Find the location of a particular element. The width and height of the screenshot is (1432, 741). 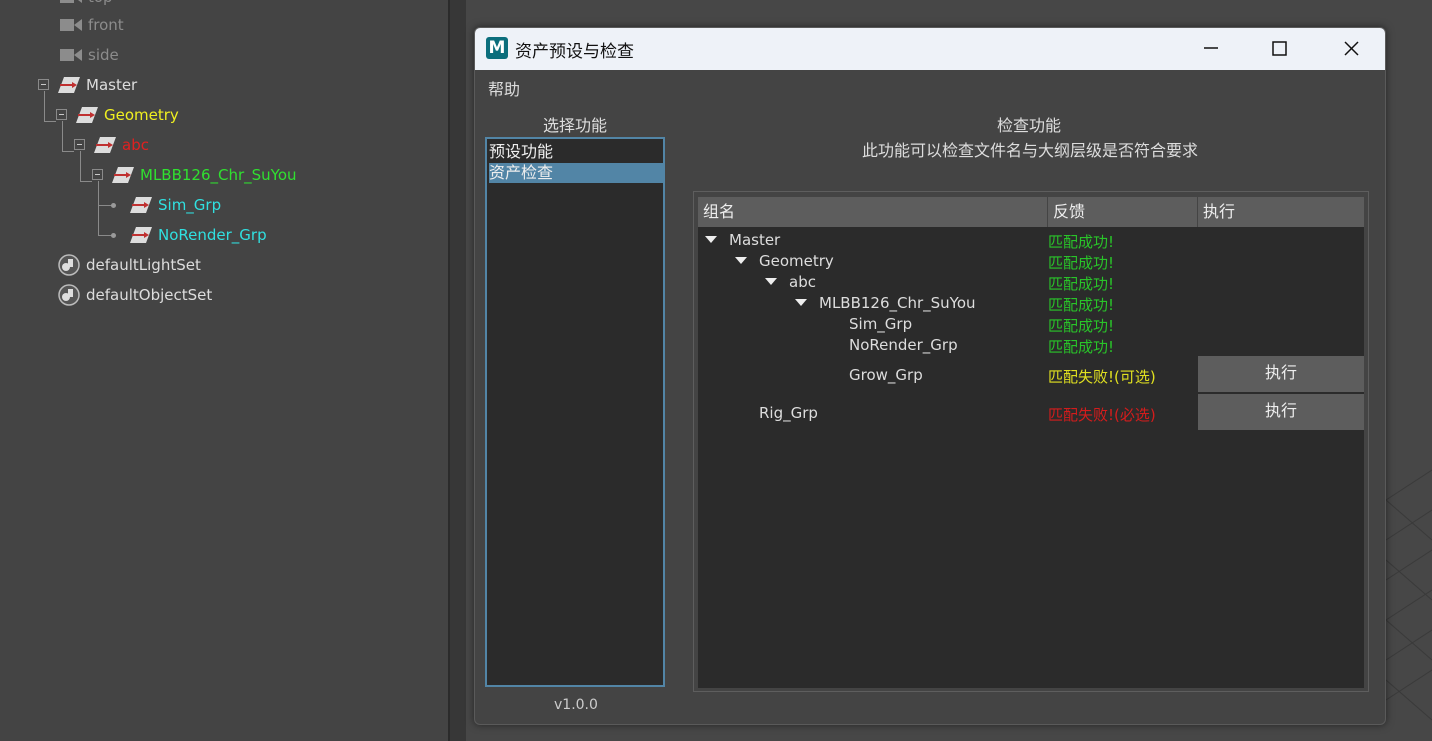

row-feedback-sim-grp: 匹配成功! is located at coordinates (1081, 326).